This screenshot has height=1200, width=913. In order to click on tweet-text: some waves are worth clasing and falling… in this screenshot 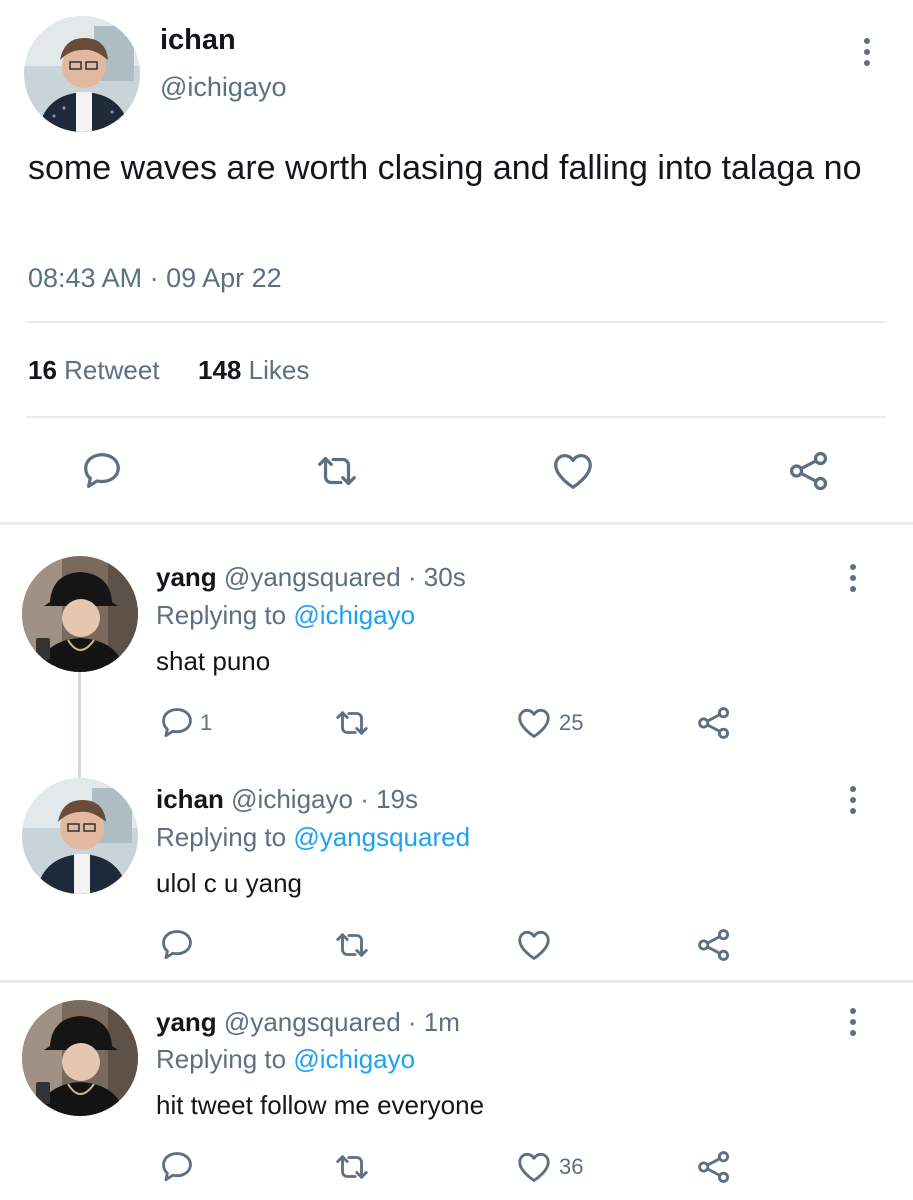, I will do `click(445, 168)`.